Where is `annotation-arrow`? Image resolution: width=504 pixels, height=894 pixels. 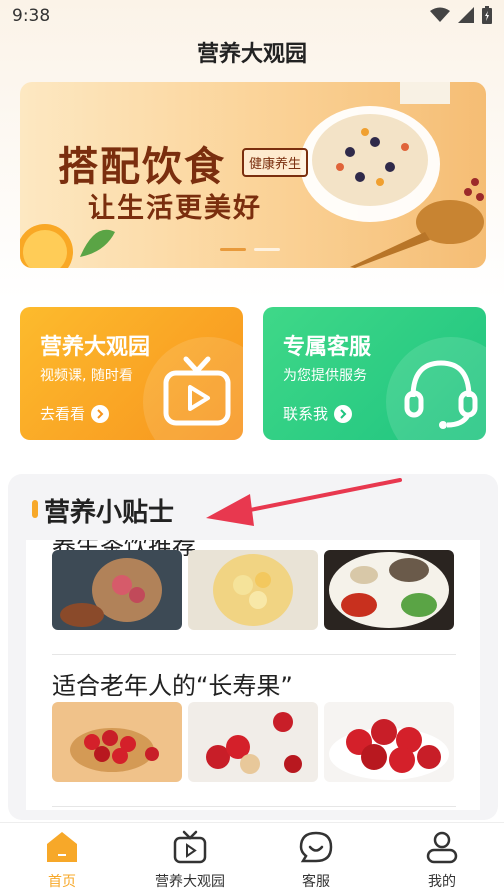 annotation-arrow is located at coordinates (304, 502).